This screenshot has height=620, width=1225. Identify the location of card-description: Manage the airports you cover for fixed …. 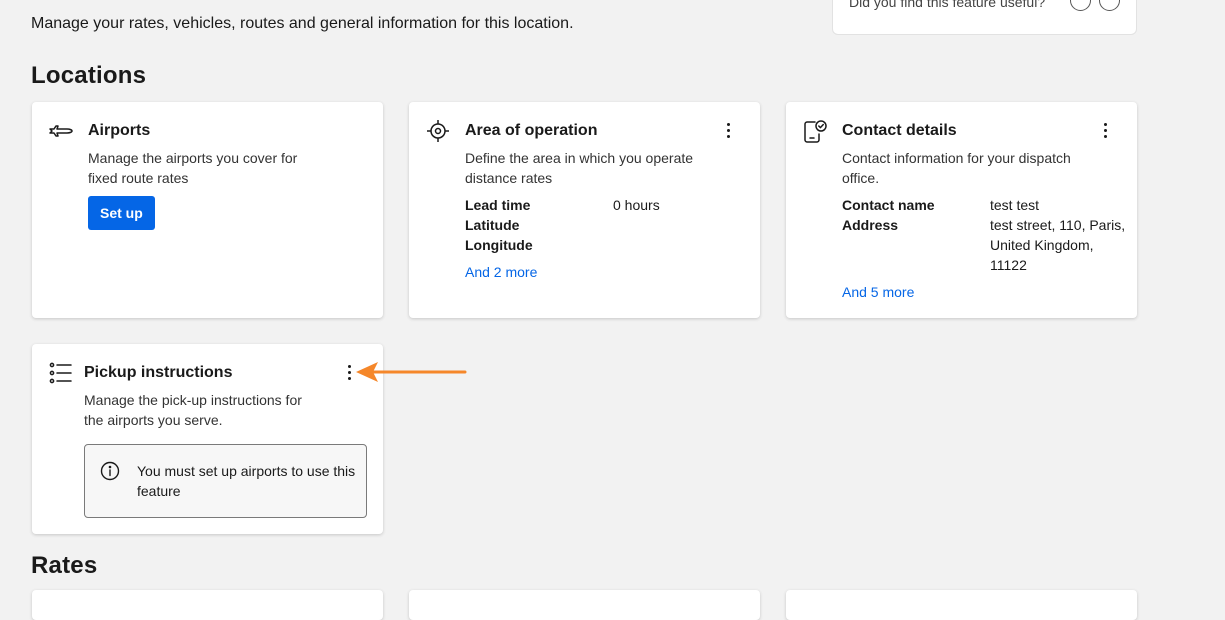
(193, 168).